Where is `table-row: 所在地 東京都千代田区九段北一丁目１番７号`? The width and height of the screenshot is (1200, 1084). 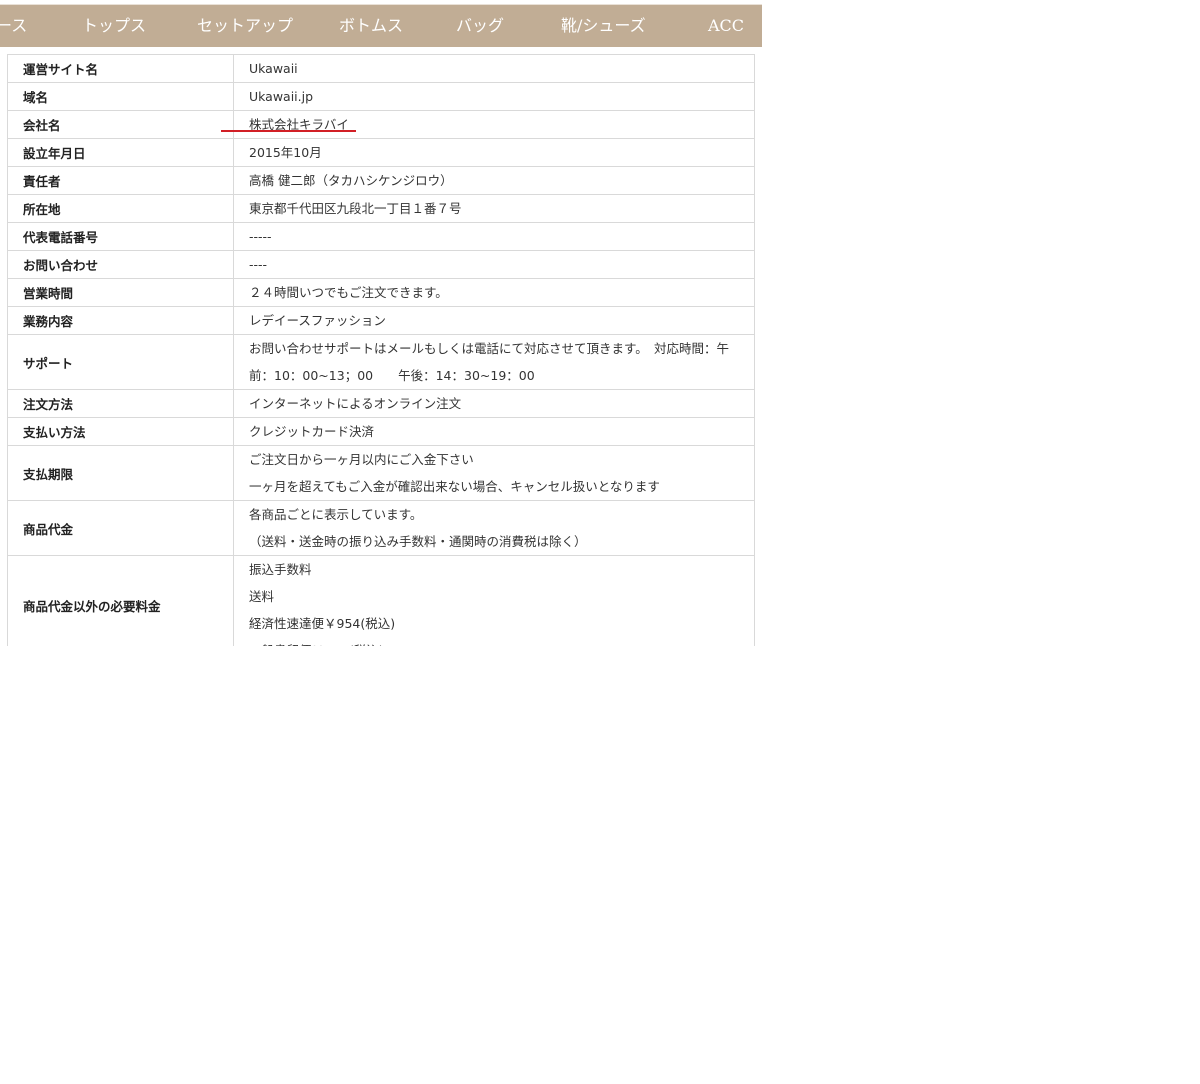 table-row: 所在地 東京都千代田区九段北一丁目１番７号 is located at coordinates (381, 208).